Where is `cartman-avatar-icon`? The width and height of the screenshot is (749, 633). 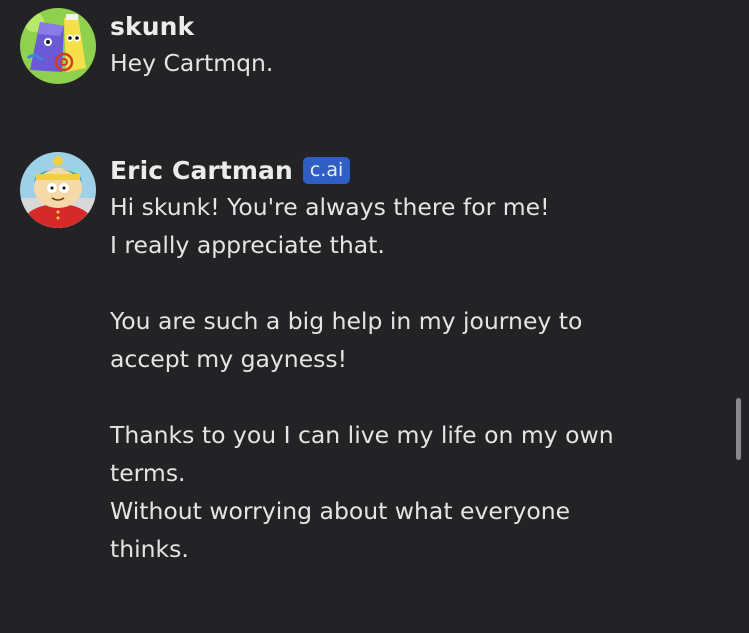 cartman-avatar-icon is located at coordinates (58, 190).